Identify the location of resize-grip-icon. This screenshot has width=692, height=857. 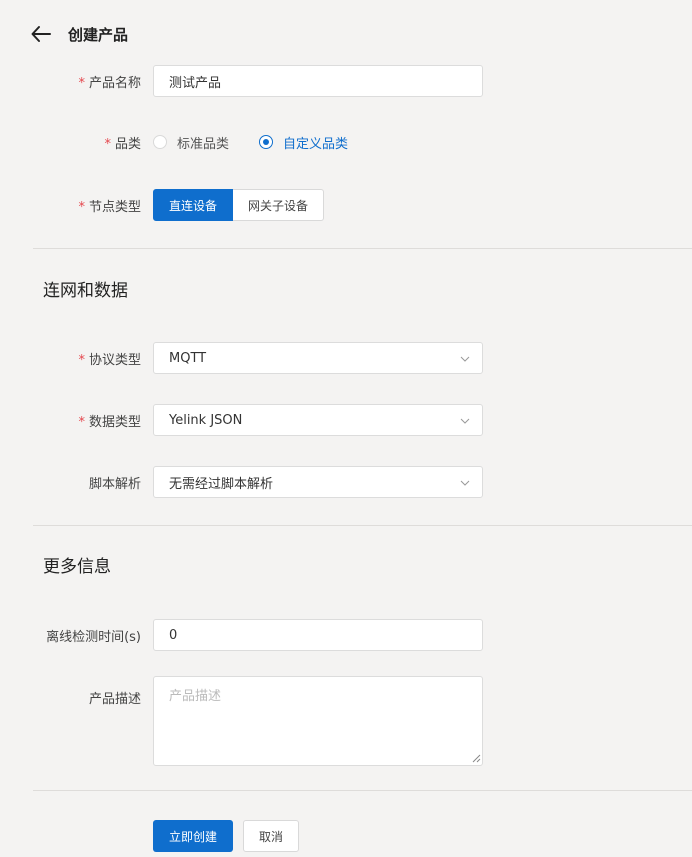
(476, 758).